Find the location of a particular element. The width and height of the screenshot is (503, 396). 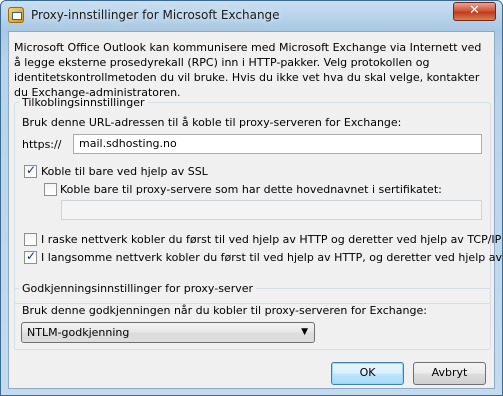

ssl-only-label: Koble til bare ved hjelp av SSL is located at coordinates (124, 171).